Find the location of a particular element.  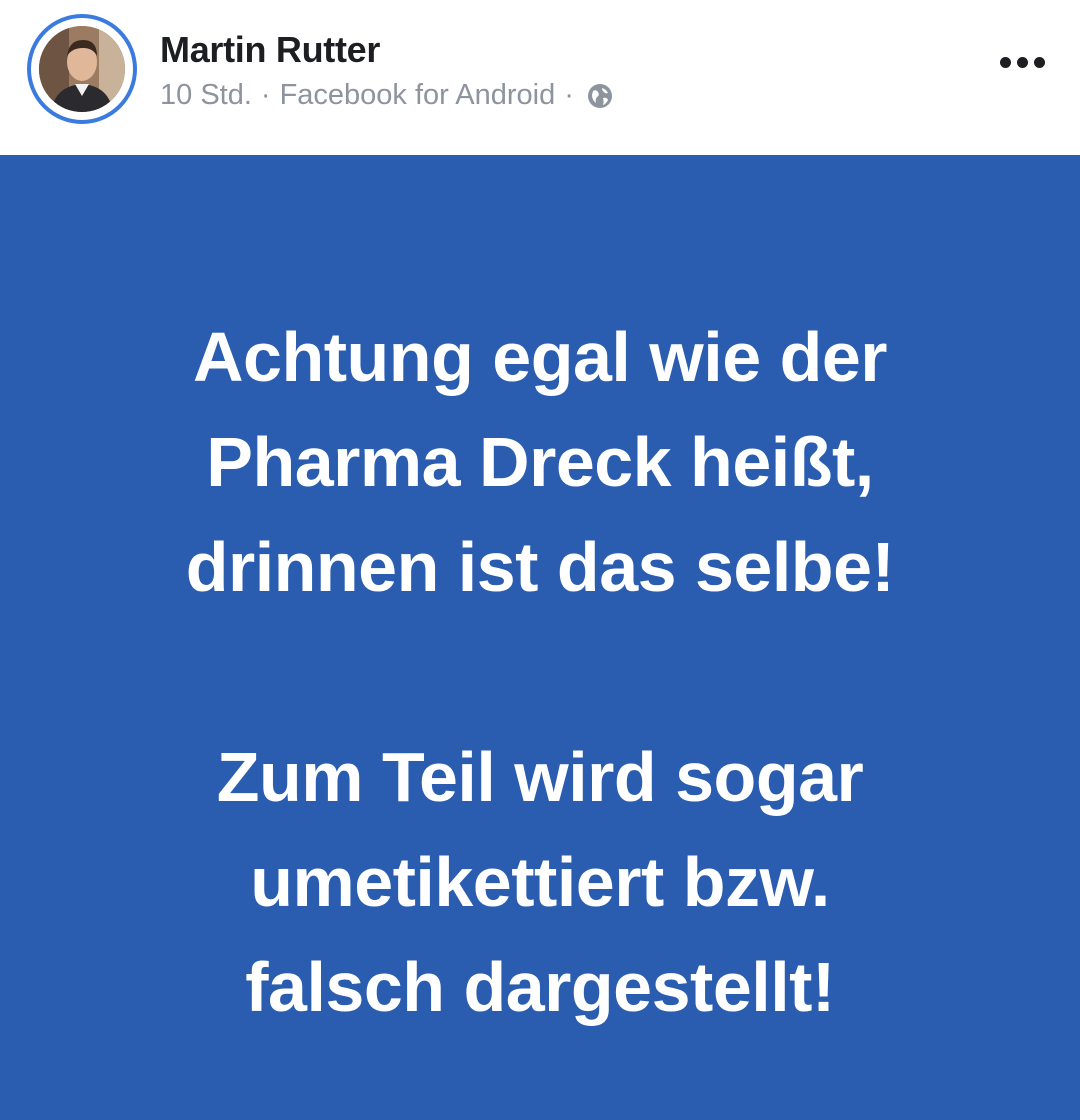

post-text-line: umetikettiert bzw. is located at coordinates (540, 882).